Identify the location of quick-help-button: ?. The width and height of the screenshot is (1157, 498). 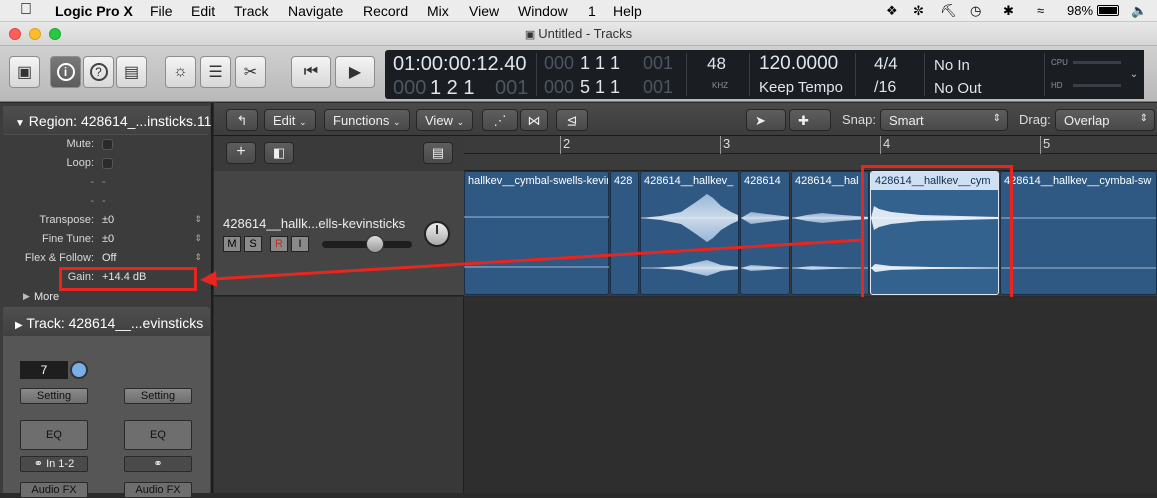
(98, 72).